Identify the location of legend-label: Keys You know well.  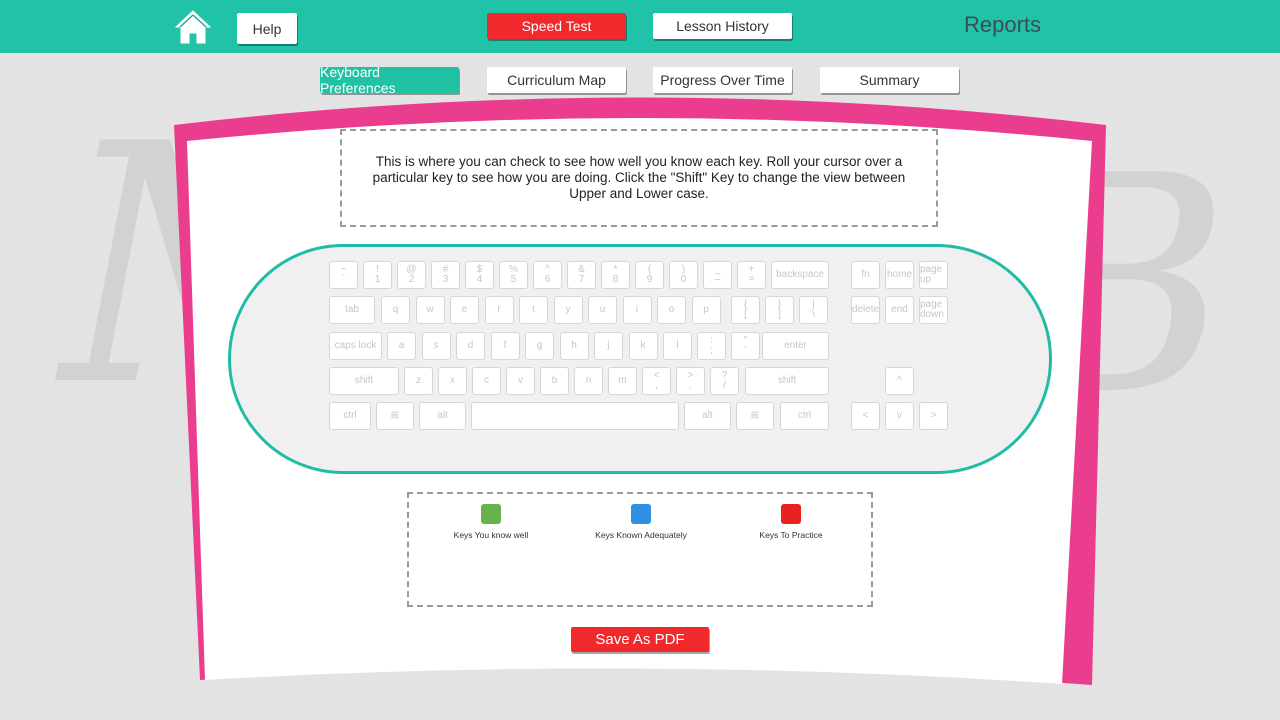
(491, 535).